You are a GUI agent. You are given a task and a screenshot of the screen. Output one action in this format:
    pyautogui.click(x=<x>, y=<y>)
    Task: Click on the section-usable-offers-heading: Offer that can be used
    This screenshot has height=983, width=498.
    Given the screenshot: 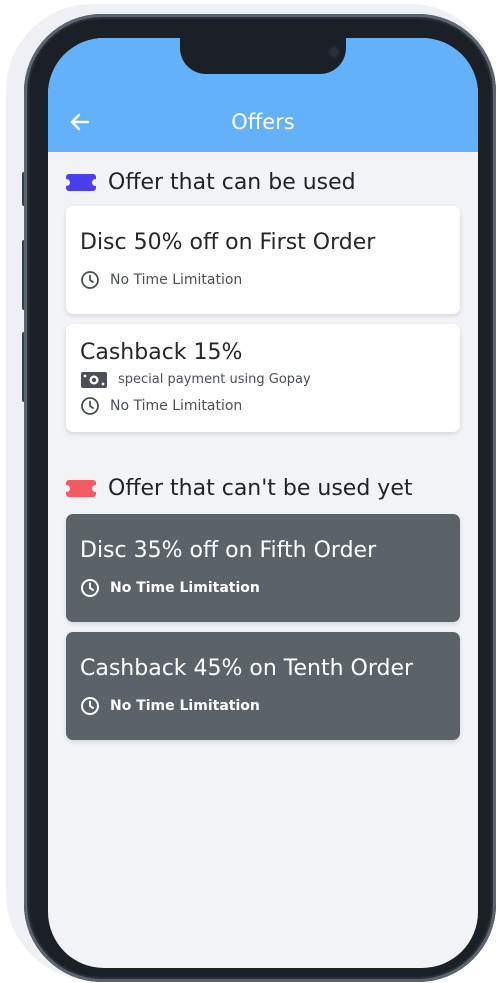 What is the action you would take?
    pyautogui.click(x=209, y=182)
    